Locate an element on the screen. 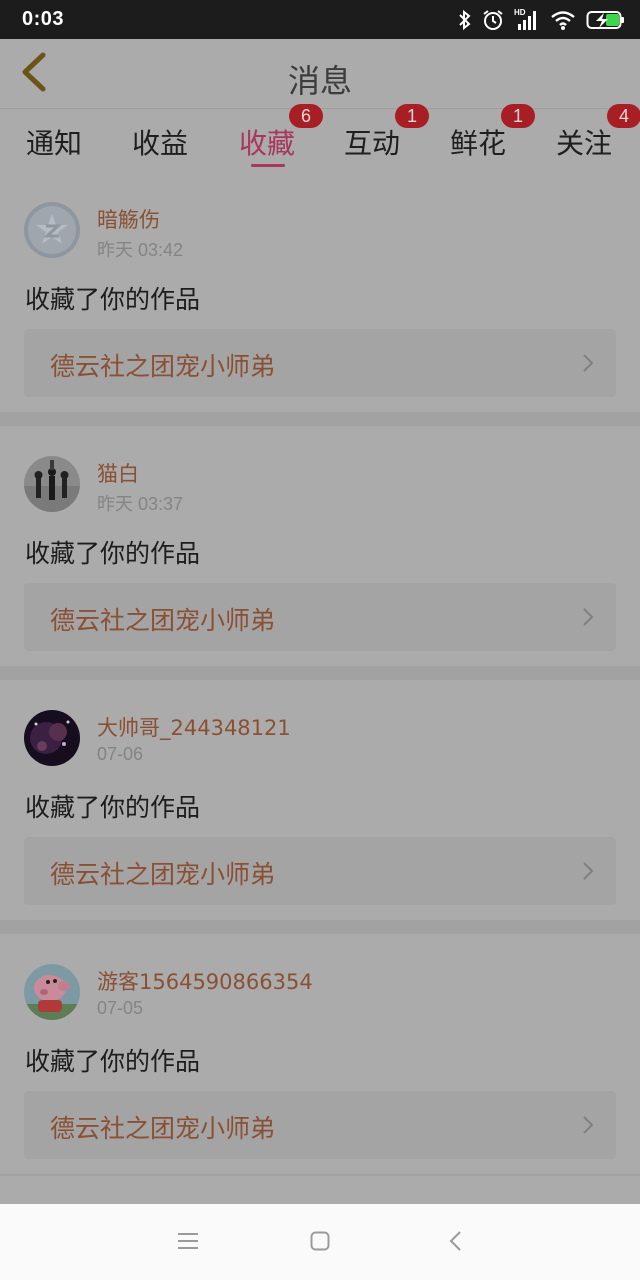  menu-button is located at coordinates (188, 1243).